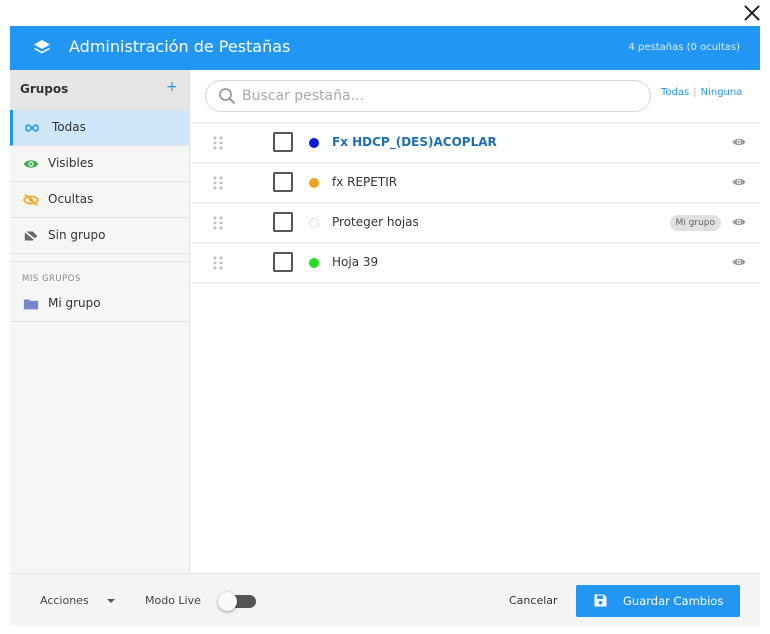 The height and width of the screenshot is (634, 770). What do you see at coordinates (375, 222) in the screenshot?
I see `tab-name: Proteger hojas` at bounding box center [375, 222].